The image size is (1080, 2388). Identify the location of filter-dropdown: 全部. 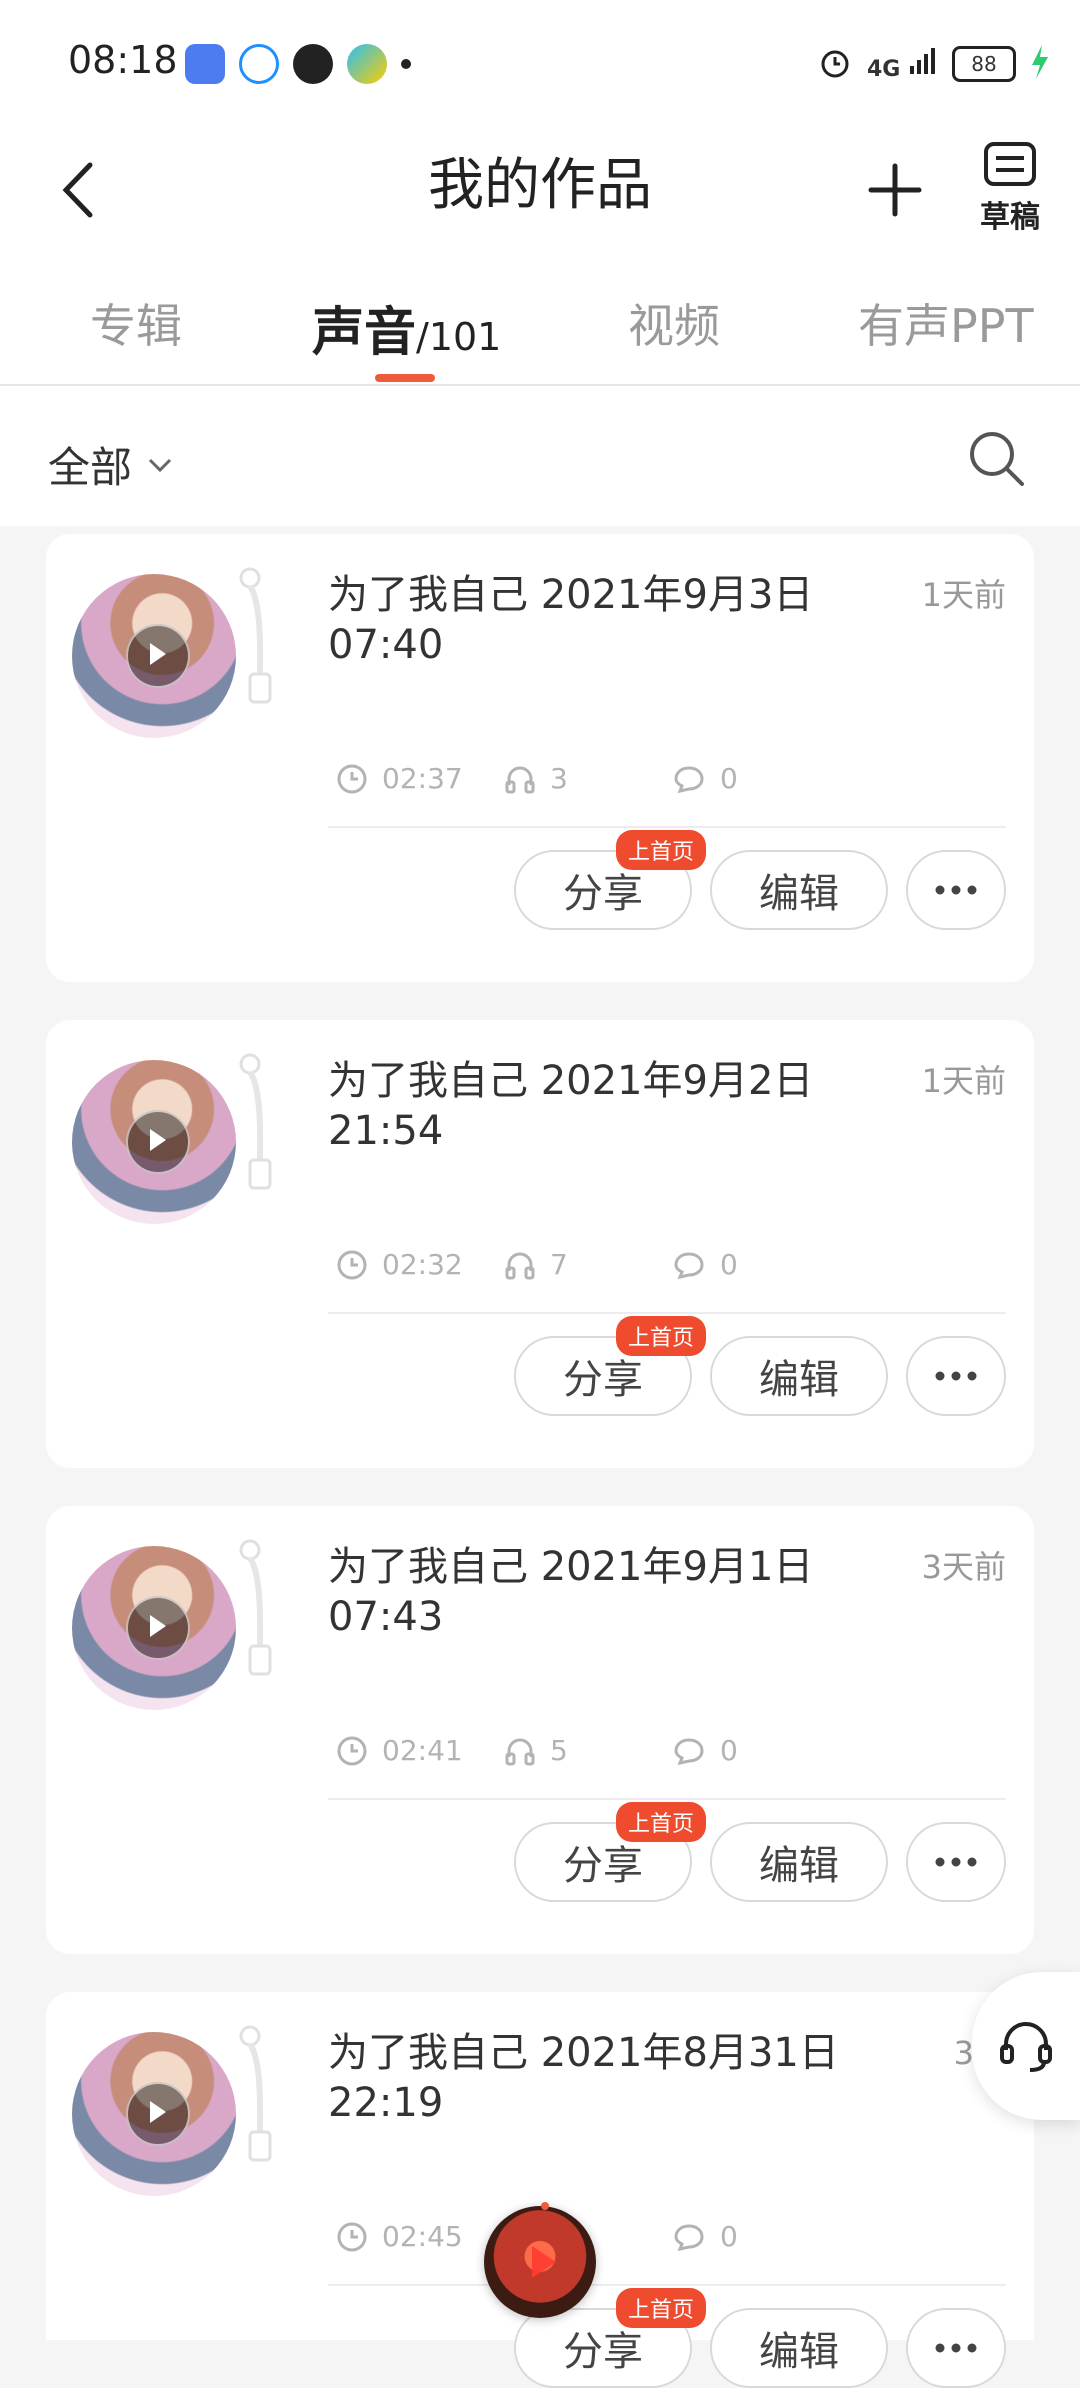
(112, 464).